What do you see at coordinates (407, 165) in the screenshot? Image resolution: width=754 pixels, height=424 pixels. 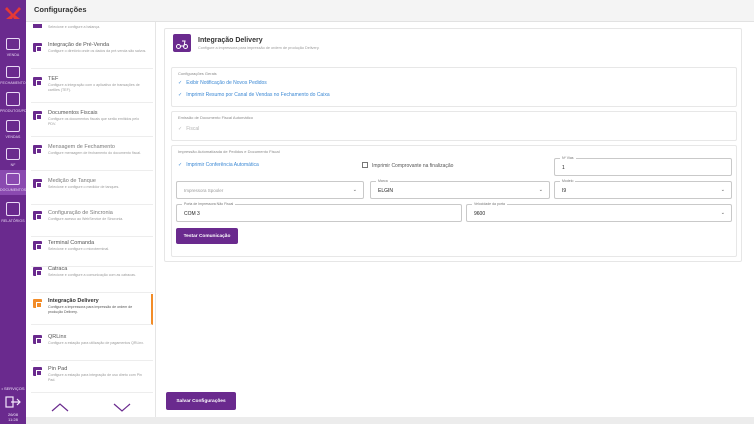 I see `print-receipt-option: Imprimir Comprovante na finalização` at bounding box center [407, 165].